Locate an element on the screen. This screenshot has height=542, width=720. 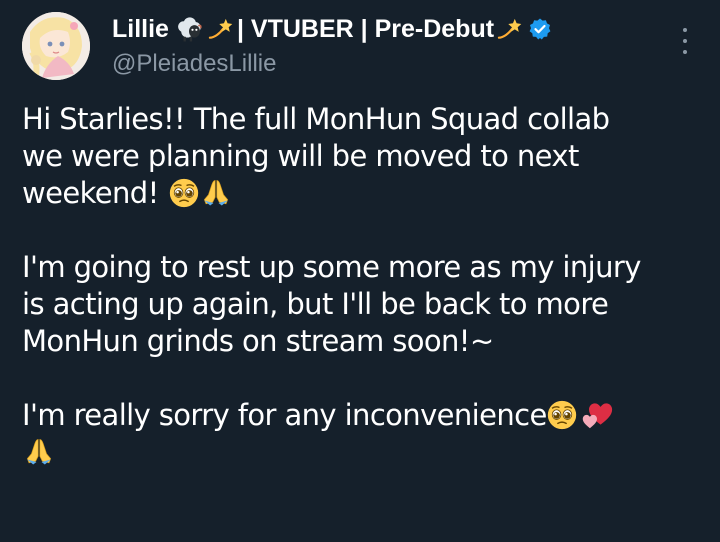
two-hearts-emoji-icon is located at coordinates (597, 414).